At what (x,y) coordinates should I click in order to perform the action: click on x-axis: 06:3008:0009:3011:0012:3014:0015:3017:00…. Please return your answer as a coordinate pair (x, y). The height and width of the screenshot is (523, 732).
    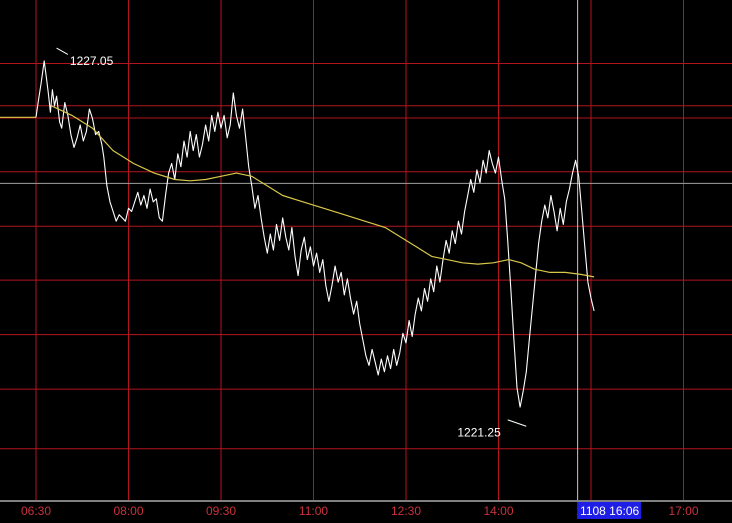
    Looking at the image, I should click on (366, 511).